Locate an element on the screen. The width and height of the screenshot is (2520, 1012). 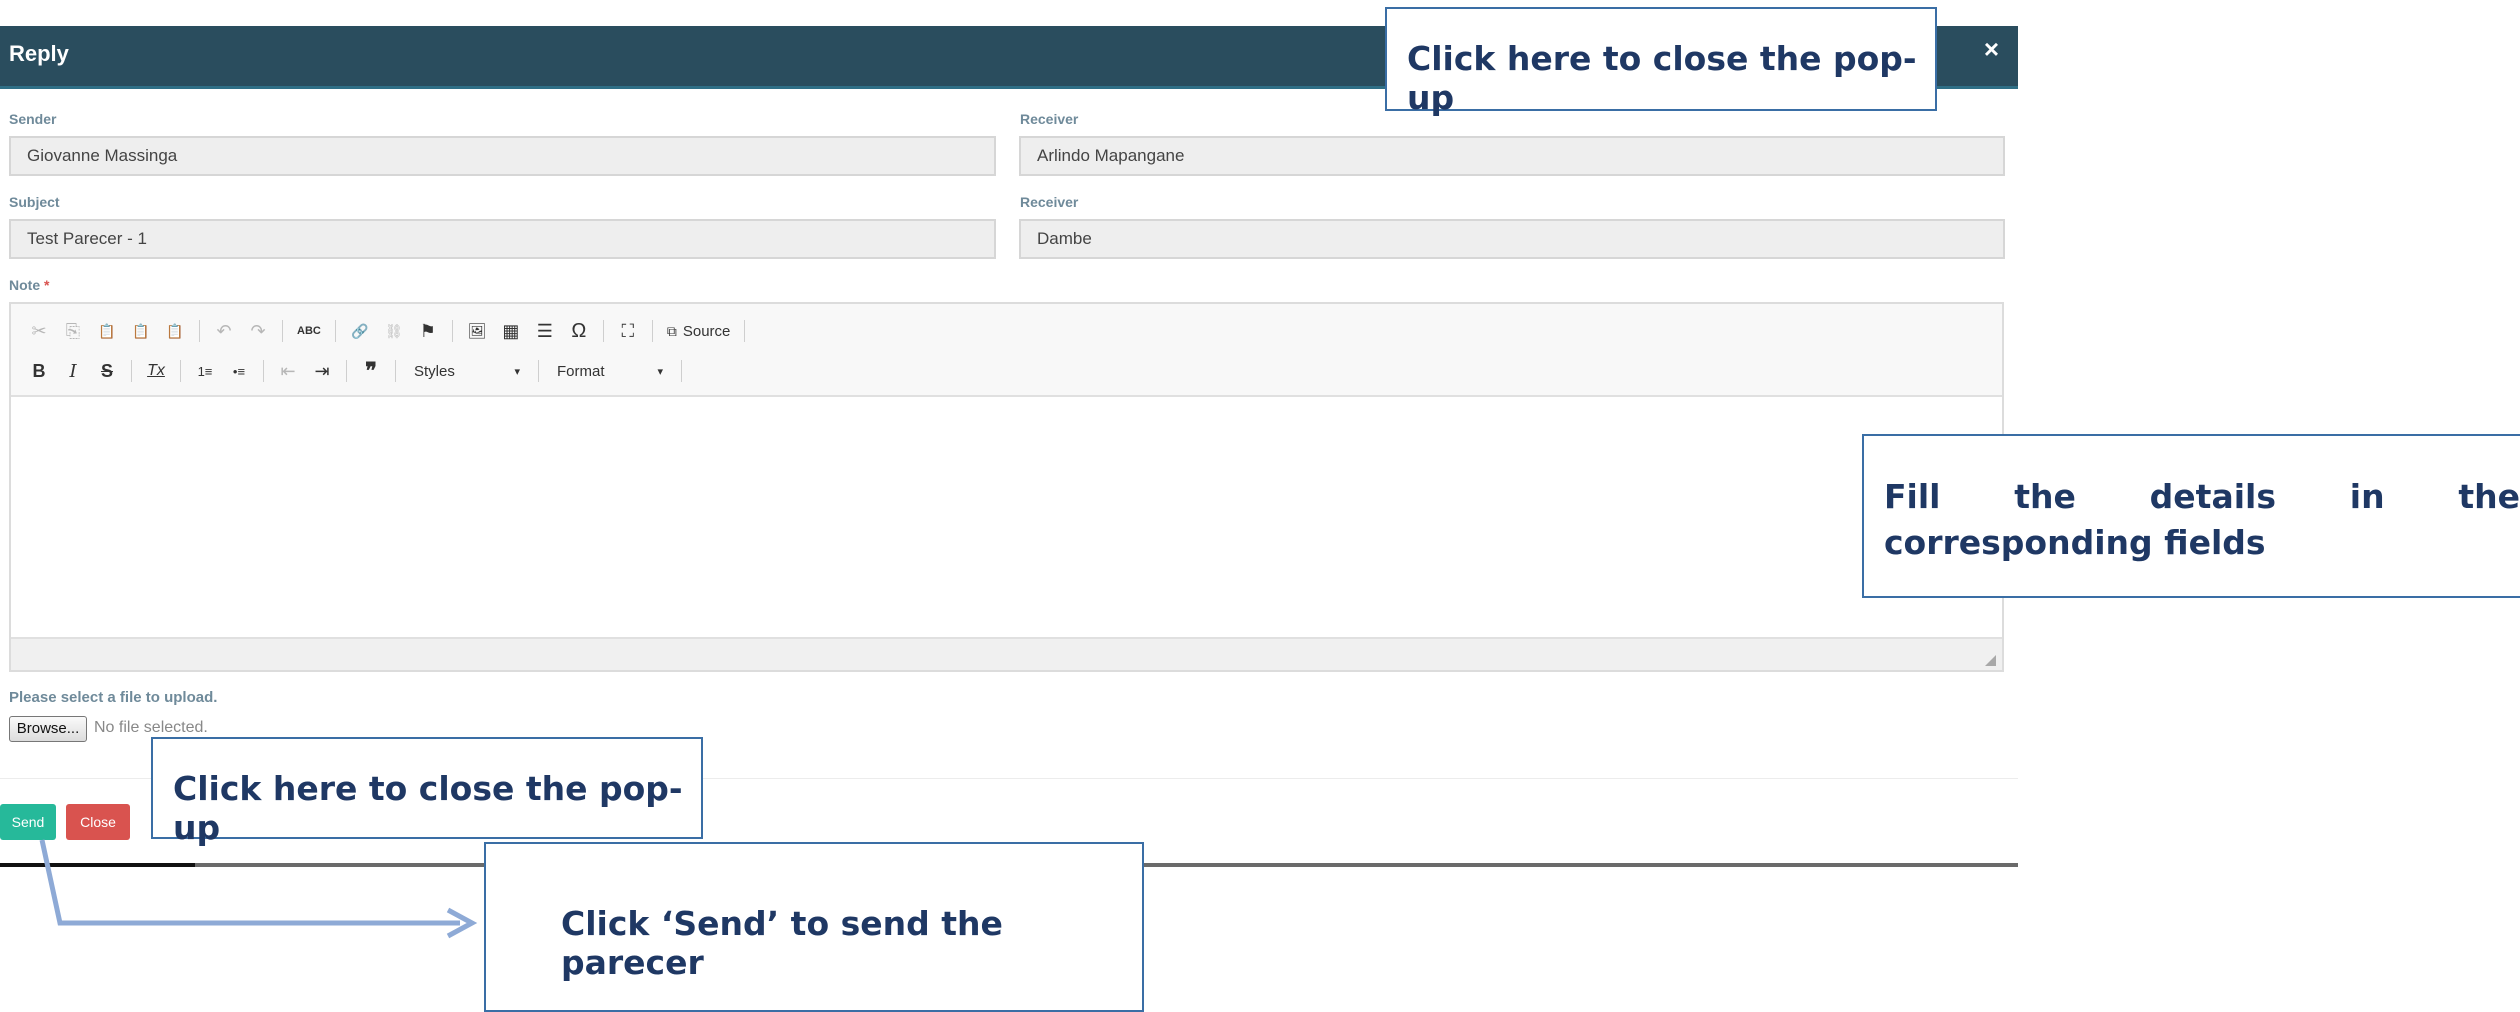
outdent-icon: ⇤ is located at coordinates (288, 371).